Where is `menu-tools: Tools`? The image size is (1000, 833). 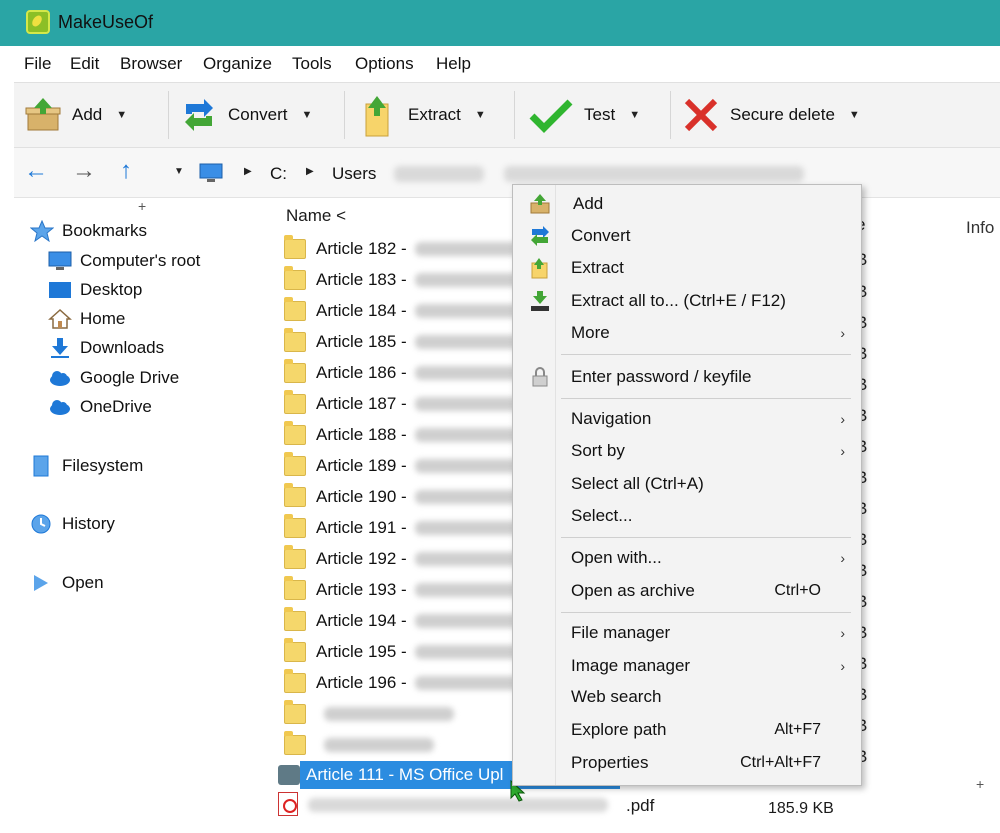
menu-tools: Tools is located at coordinates (312, 64).